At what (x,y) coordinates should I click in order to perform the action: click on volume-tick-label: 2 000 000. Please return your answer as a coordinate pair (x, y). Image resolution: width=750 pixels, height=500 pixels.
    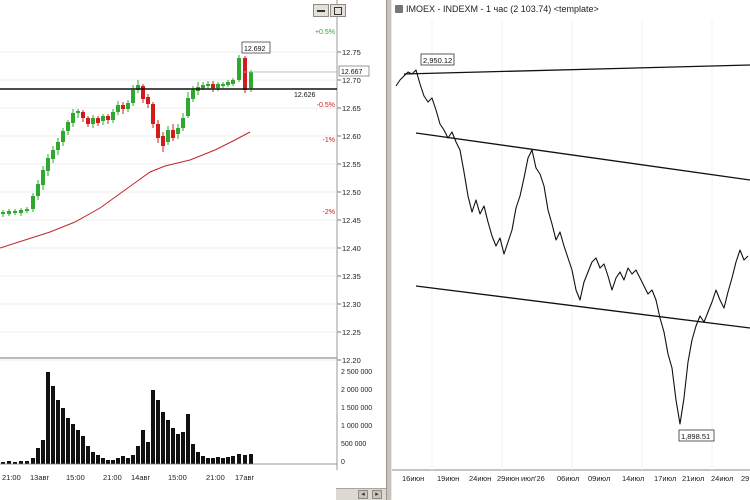
    Looking at the image, I should click on (356, 390).